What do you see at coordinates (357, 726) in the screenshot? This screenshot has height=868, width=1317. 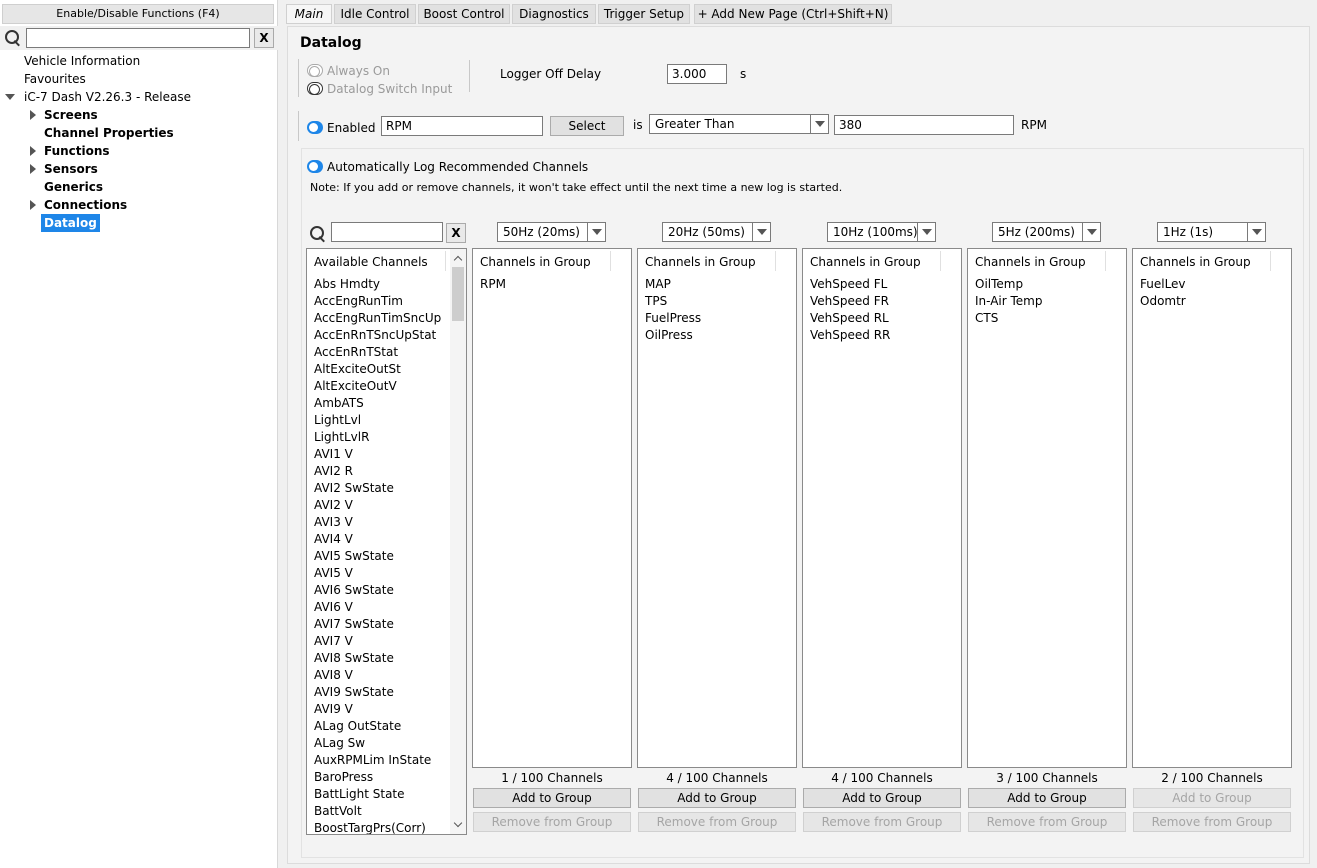 I see `channel-list-item: ALag OutState` at bounding box center [357, 726].